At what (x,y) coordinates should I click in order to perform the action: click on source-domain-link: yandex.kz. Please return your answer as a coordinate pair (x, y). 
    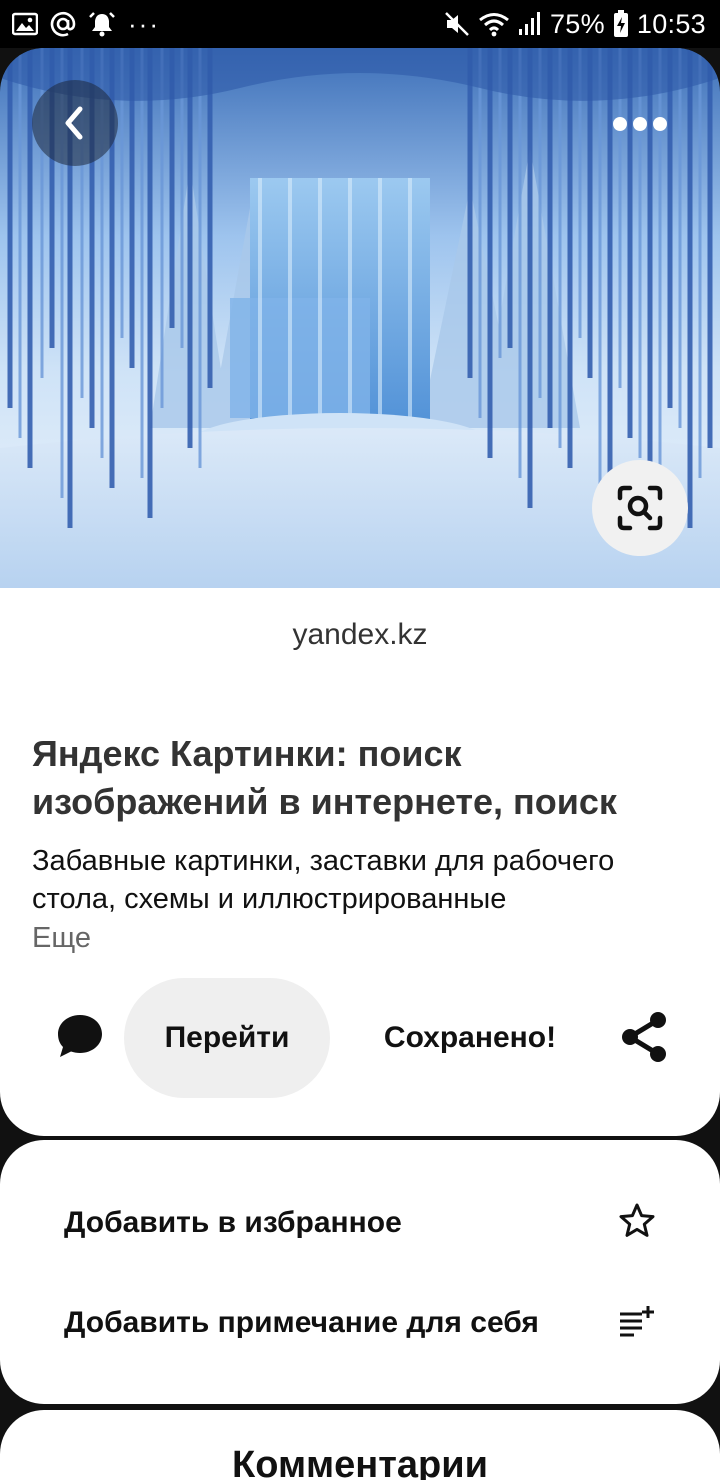
    Looking at the image, I should click on (360, 635).